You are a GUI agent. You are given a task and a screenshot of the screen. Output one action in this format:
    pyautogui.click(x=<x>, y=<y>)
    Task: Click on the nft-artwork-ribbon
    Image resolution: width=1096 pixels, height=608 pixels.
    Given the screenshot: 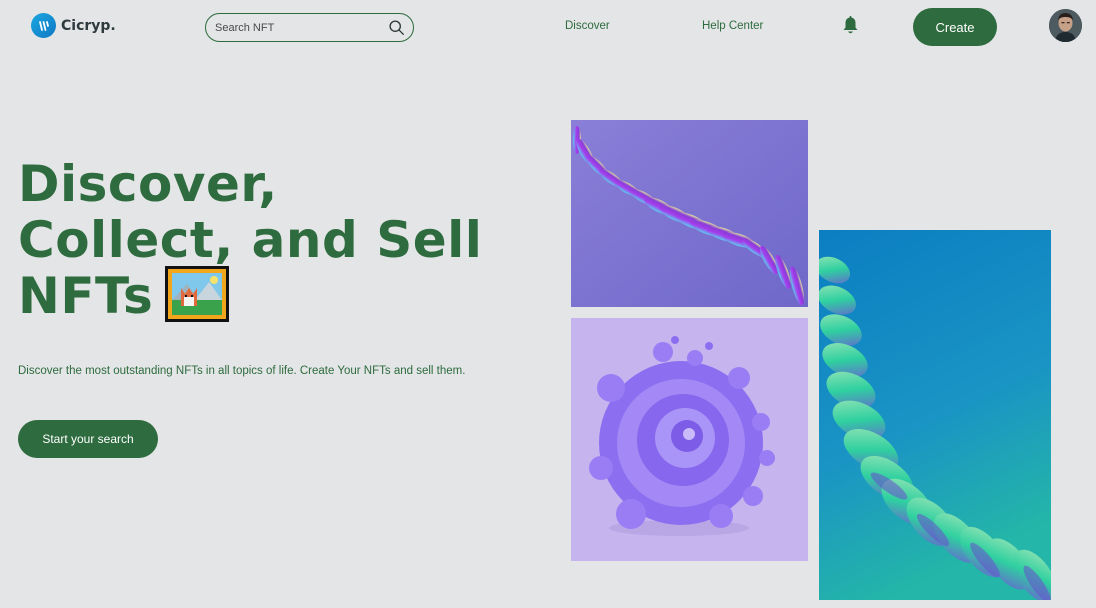 What is the action you would take?
    pyautogui.click(x=689, y=213)
    